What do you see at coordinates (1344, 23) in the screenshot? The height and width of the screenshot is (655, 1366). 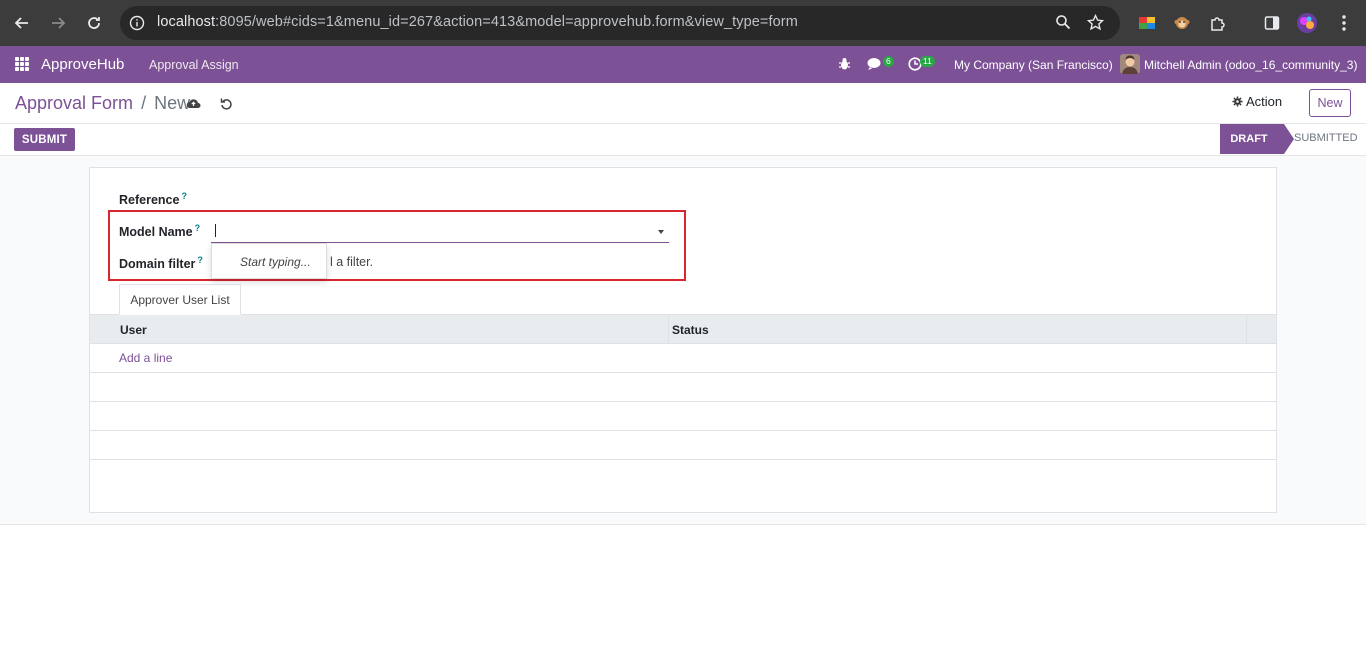 I see `browser-menu-icon` at bounding box center [1344, 23].